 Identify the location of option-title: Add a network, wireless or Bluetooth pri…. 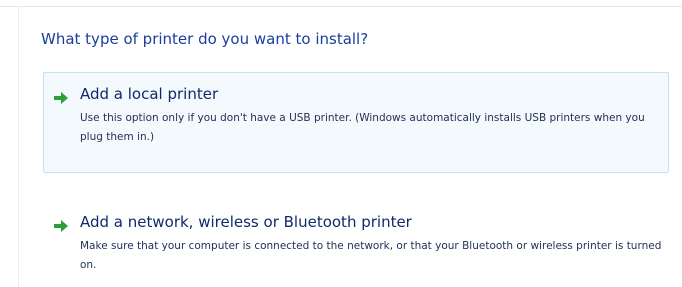
(246, 222).